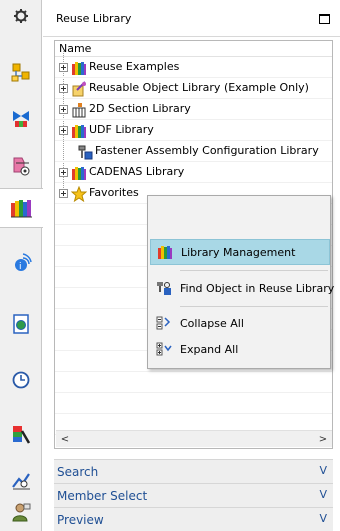  Describe the element at coordinates (212, 323) in the screenshot. I see `menu-item-label: Collapse All` at that location.